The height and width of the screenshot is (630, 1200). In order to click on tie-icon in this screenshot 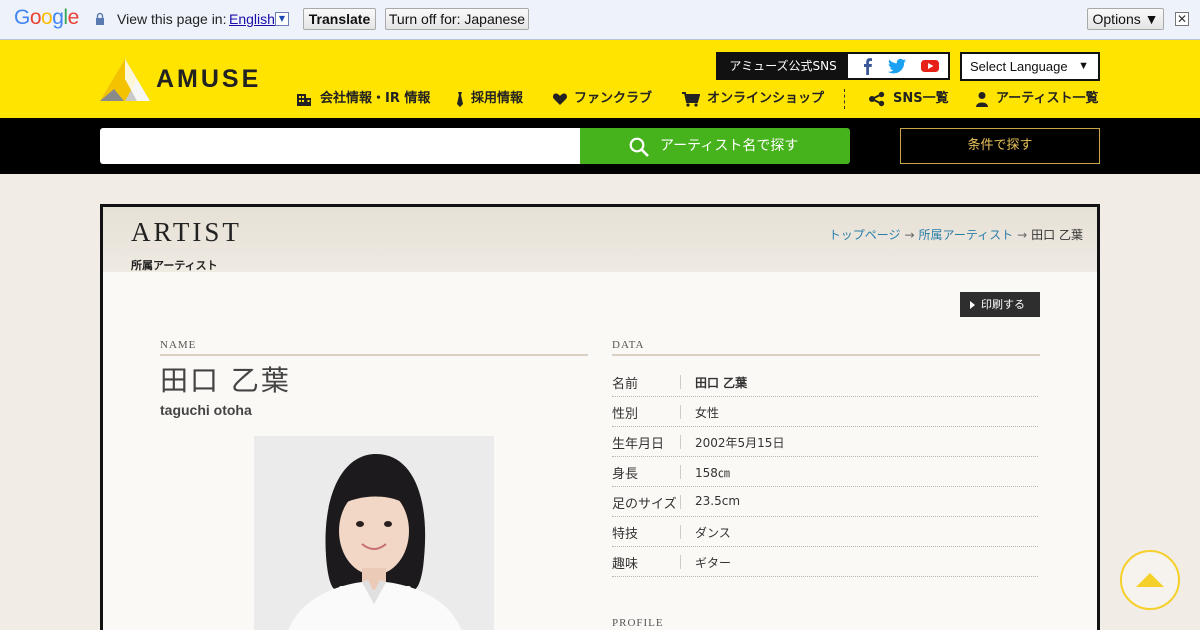, I will do `click(460, 99)`.